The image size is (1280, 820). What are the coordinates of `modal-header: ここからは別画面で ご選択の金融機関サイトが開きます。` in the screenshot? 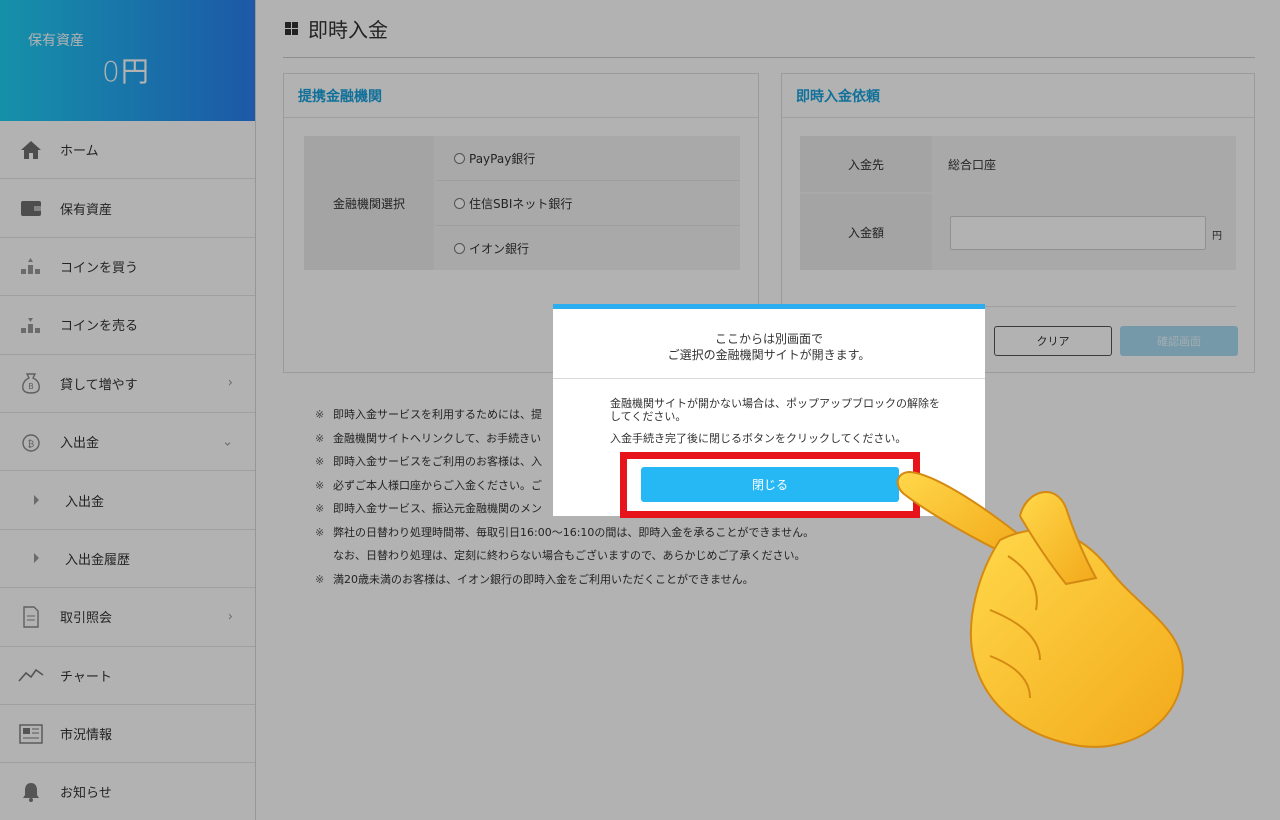 It's located at (769, 344).